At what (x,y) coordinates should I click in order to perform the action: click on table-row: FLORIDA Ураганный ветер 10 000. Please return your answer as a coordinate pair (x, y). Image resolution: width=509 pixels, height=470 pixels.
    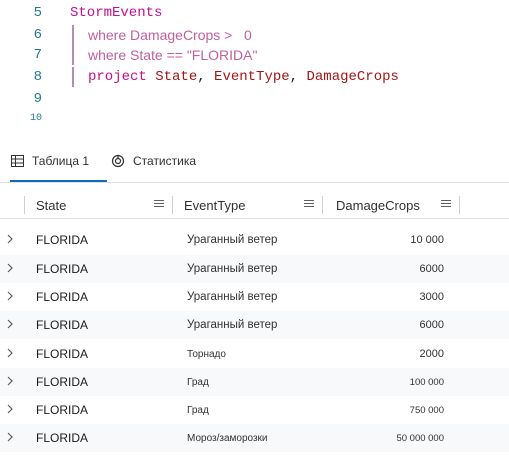
    Looking at the image, I should click on (254, 240).